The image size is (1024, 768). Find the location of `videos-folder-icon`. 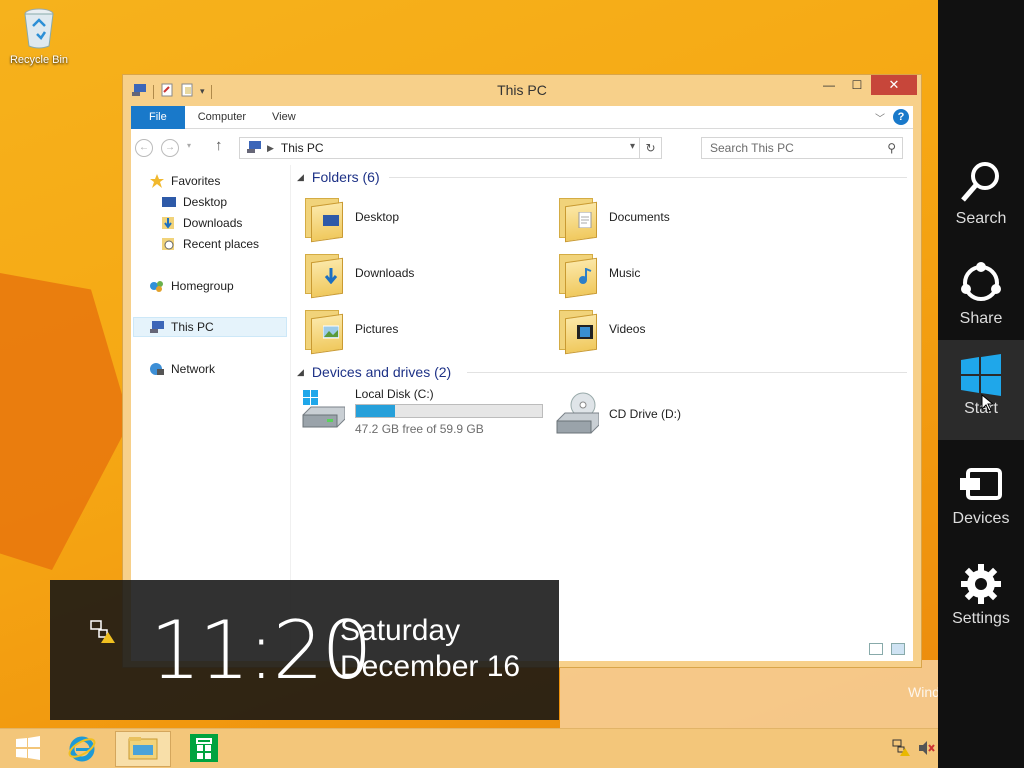

videos-folder-icon is located at coordinates (577, 330).